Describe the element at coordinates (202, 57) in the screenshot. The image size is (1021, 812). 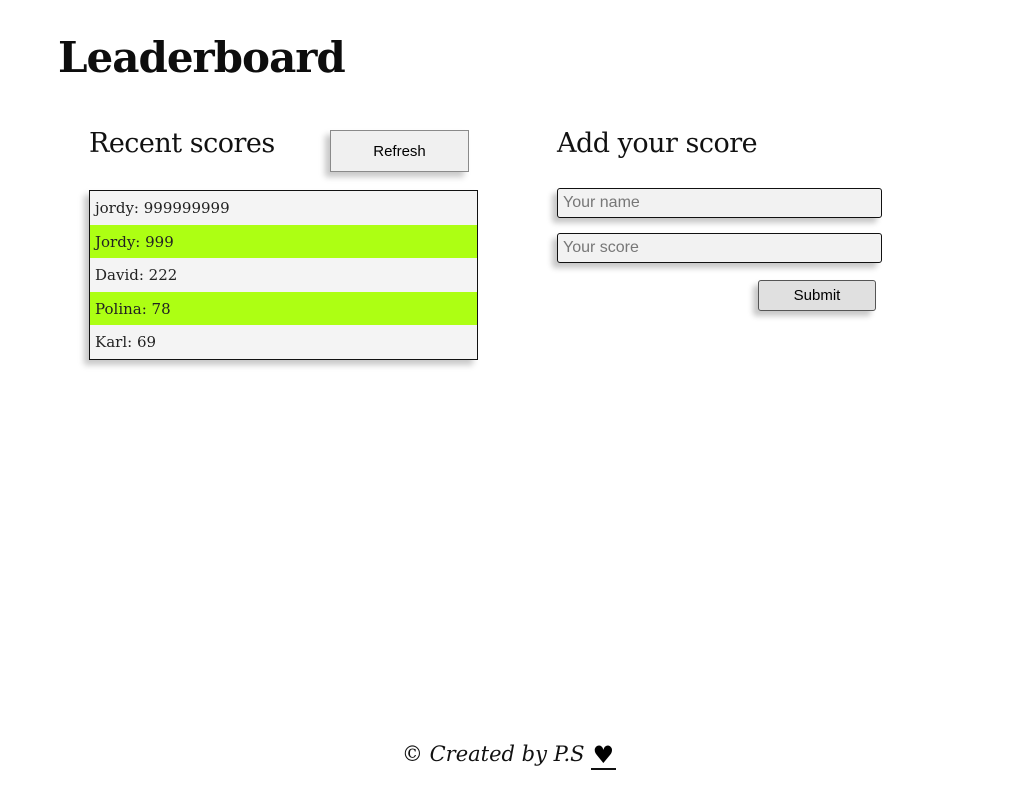
I see `page-title: Leaderboard` at that location.